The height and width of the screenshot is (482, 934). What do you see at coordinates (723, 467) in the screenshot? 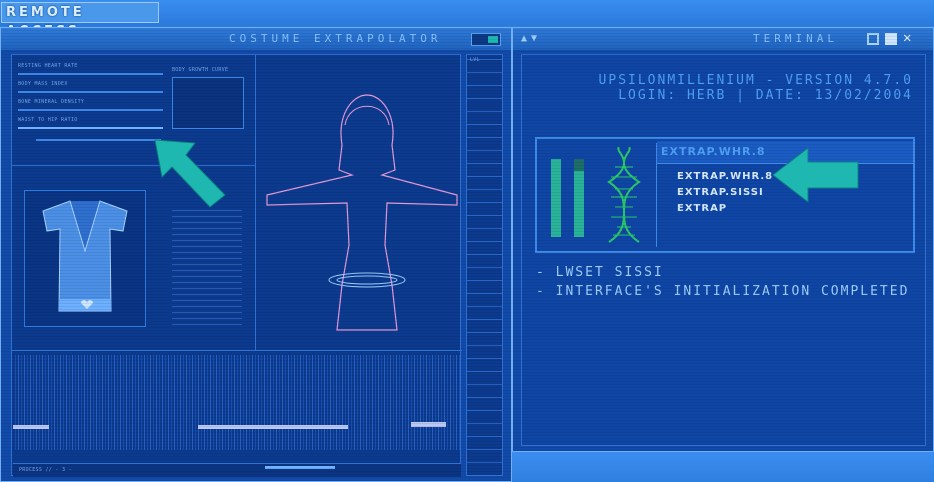
I see `bottom-strip` at bounding box center [723, 467].